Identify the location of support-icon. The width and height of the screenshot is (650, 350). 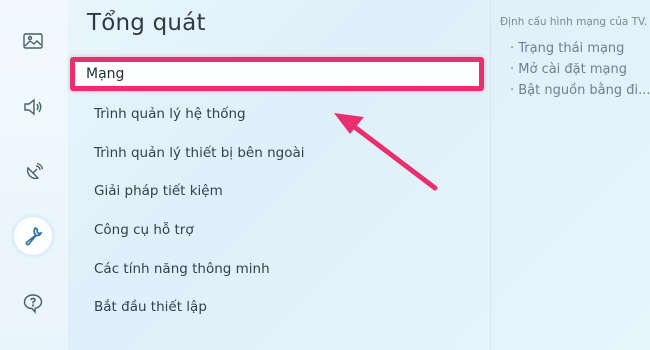
(33, 303).